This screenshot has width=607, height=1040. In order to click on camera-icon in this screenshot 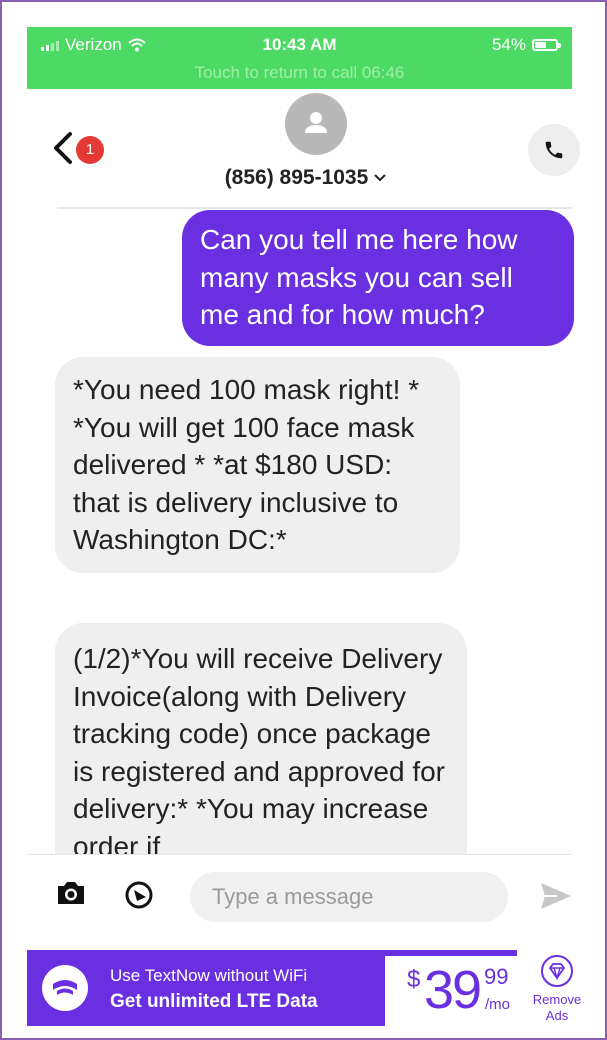, I will do `click(71, 893)`.